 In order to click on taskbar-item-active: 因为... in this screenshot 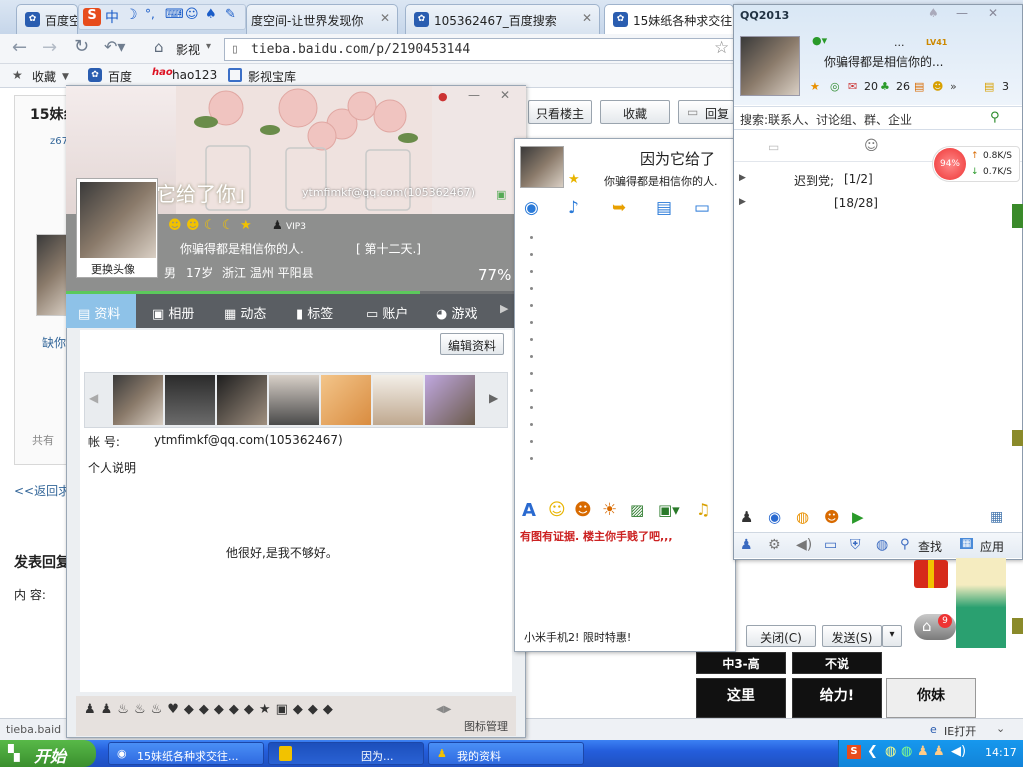, I will do `click(346, 753)`.